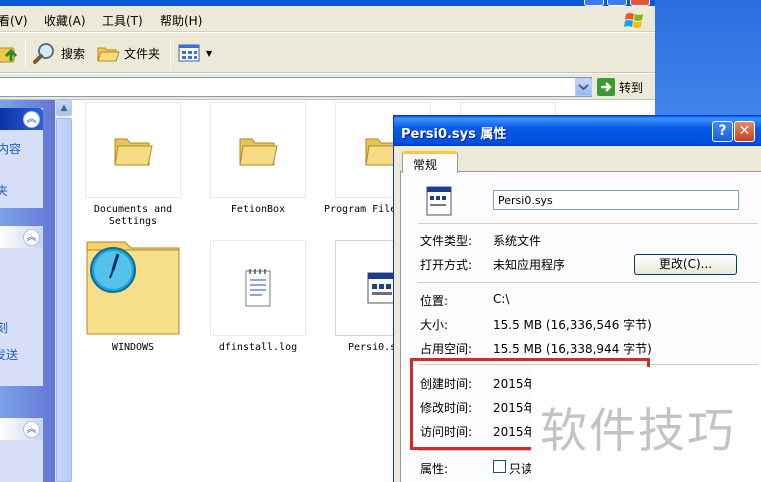  What do you see at coordinates (21, 450) in the screenshot?
I see `task-pane-section: ︽` at bounding box center [21, 450].